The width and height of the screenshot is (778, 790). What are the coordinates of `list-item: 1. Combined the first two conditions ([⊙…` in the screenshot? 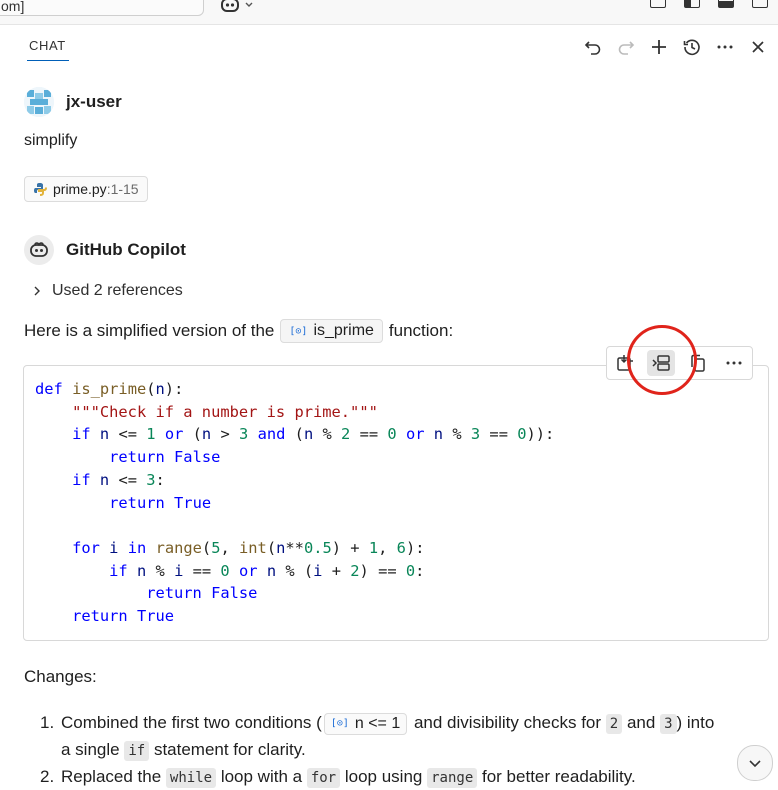 It's located at (405, 736).